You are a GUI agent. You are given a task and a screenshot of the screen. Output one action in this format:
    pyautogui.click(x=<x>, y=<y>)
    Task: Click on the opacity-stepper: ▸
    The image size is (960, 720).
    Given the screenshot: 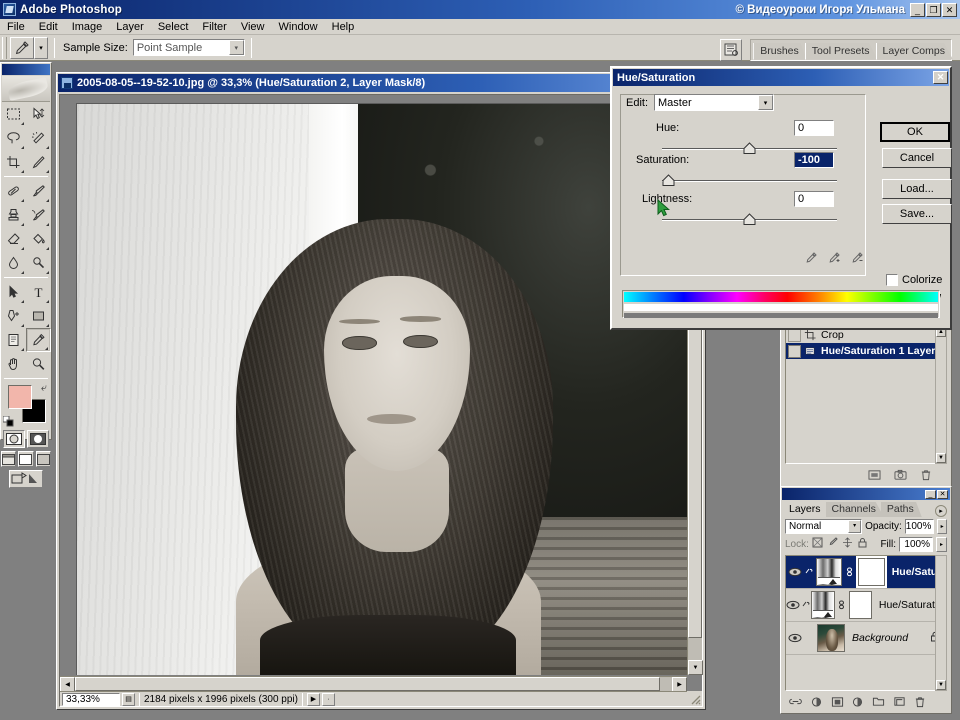 What is the action you would take?
    pyautogui.click(x=942, y=526)
    